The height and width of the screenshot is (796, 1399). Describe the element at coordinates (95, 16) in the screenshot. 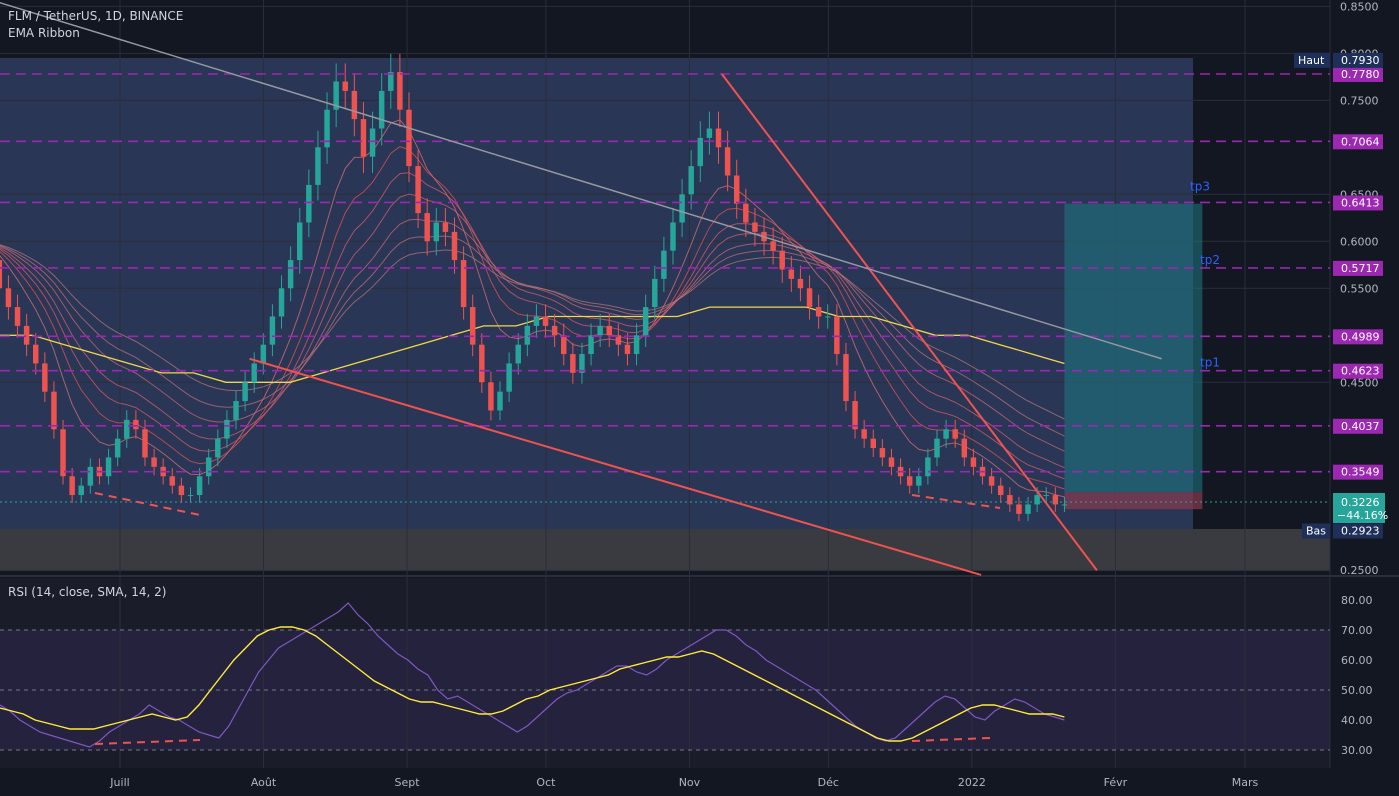

I see `symbol-title: FLM / TetherUS, 1D, BINANCE` at that location.